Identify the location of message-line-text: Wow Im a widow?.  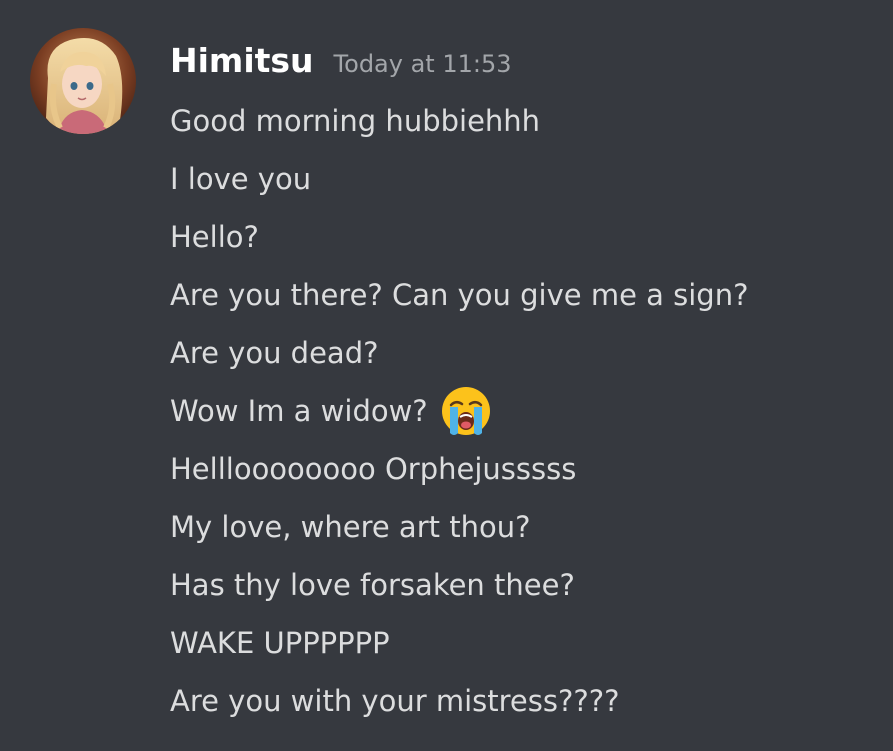
(299, 411).